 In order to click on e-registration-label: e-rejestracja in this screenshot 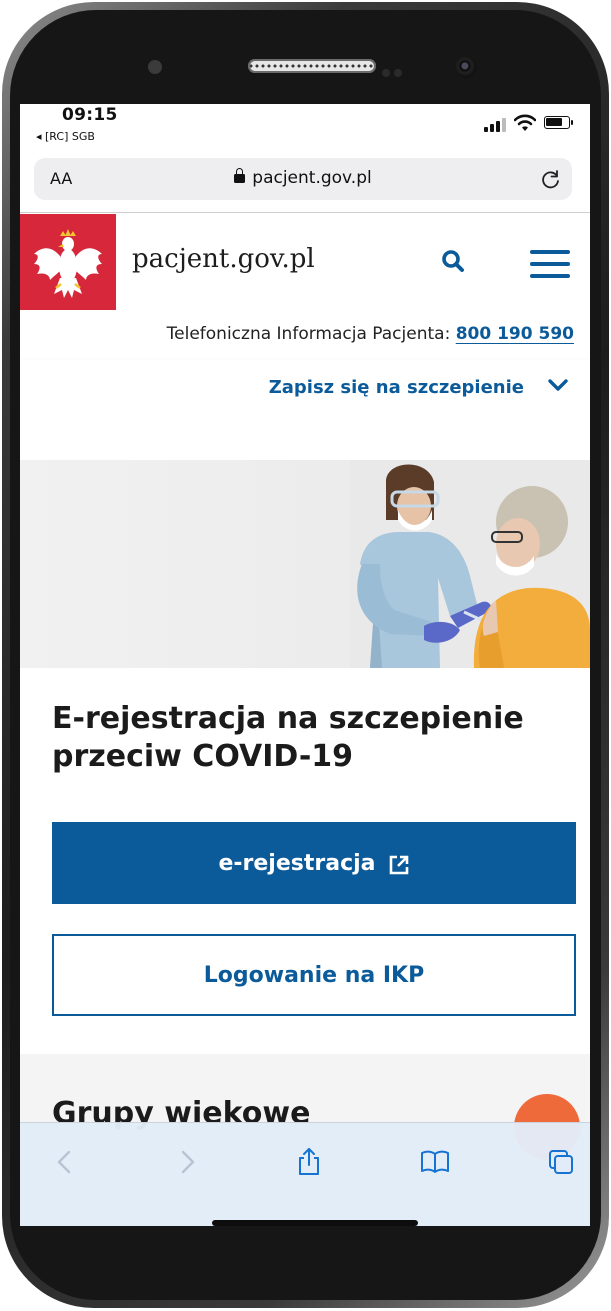, I will do `click(297, 863)`.